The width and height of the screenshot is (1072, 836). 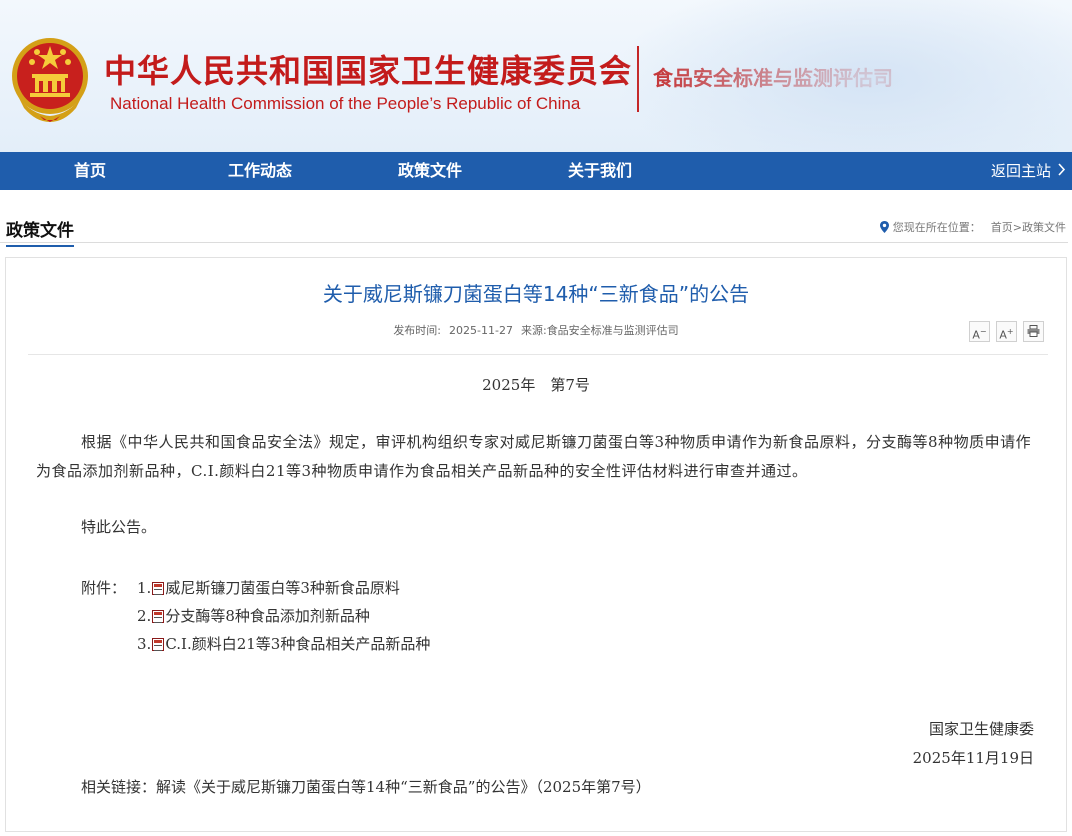 I want to click on attachment-number: 1., so click(x=144, y=588).